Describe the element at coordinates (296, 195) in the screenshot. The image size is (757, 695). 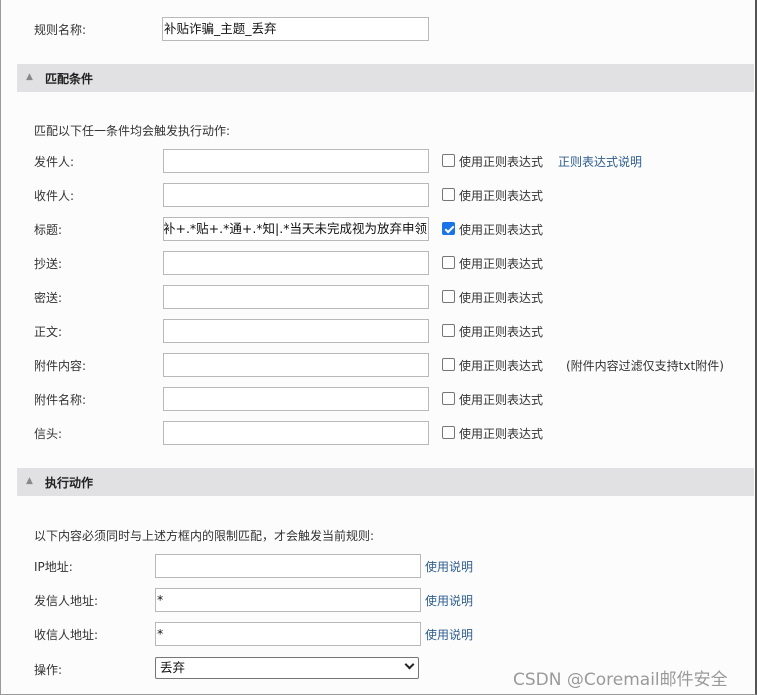
I see `recipient-input` at that location.